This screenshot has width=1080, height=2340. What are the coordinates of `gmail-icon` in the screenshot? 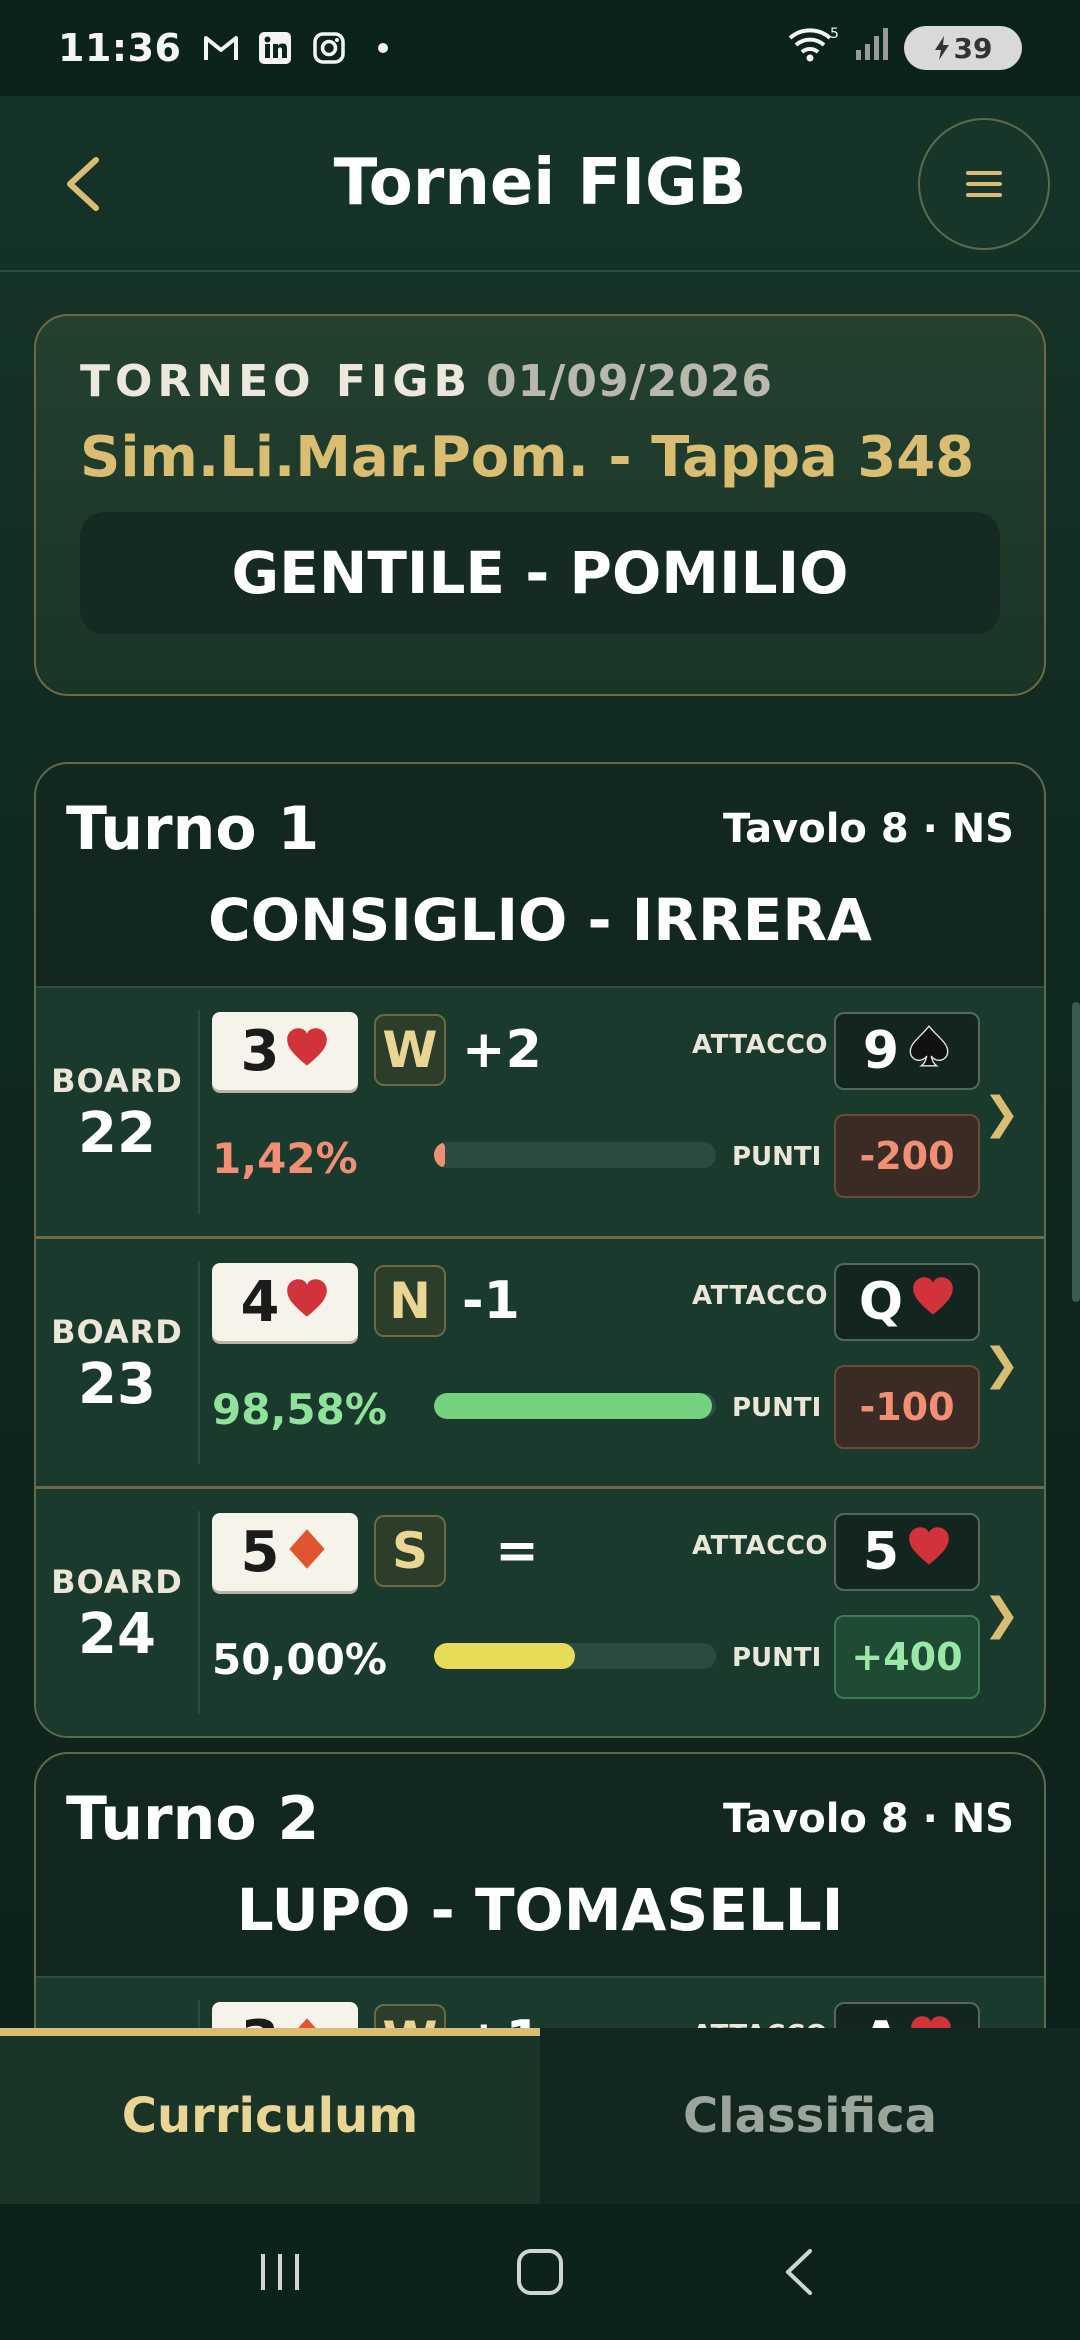 It's located at (221, 48).